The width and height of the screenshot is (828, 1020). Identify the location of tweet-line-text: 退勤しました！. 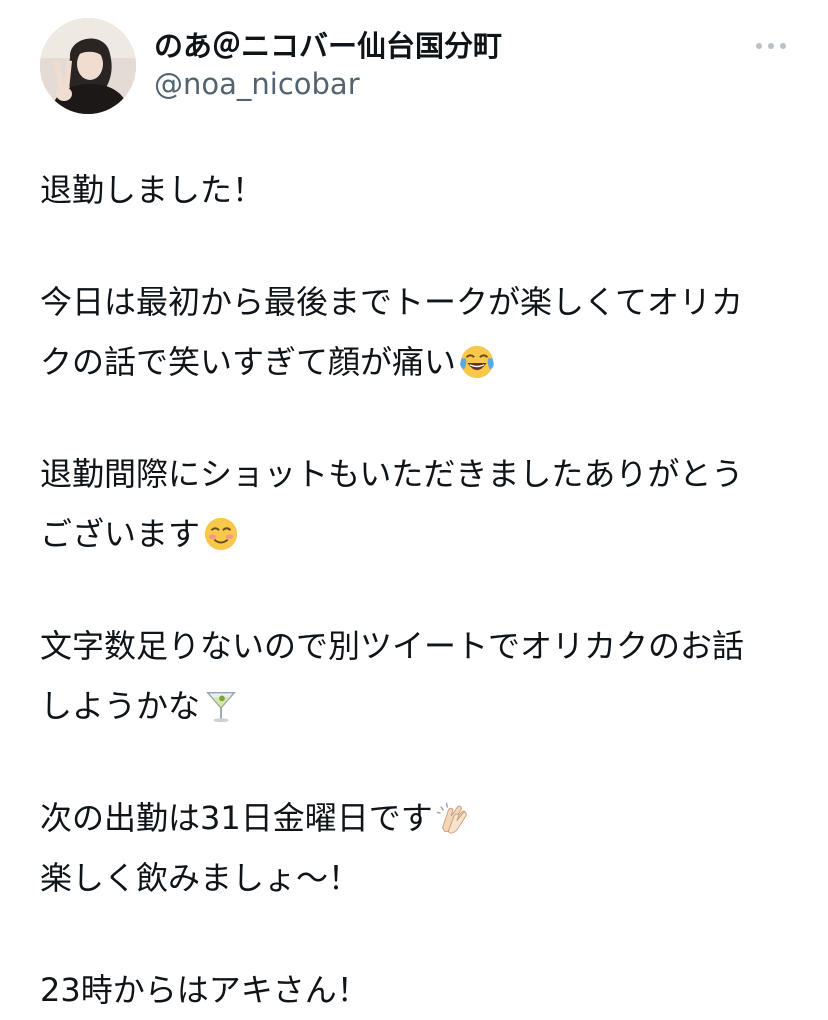
(152, 190).